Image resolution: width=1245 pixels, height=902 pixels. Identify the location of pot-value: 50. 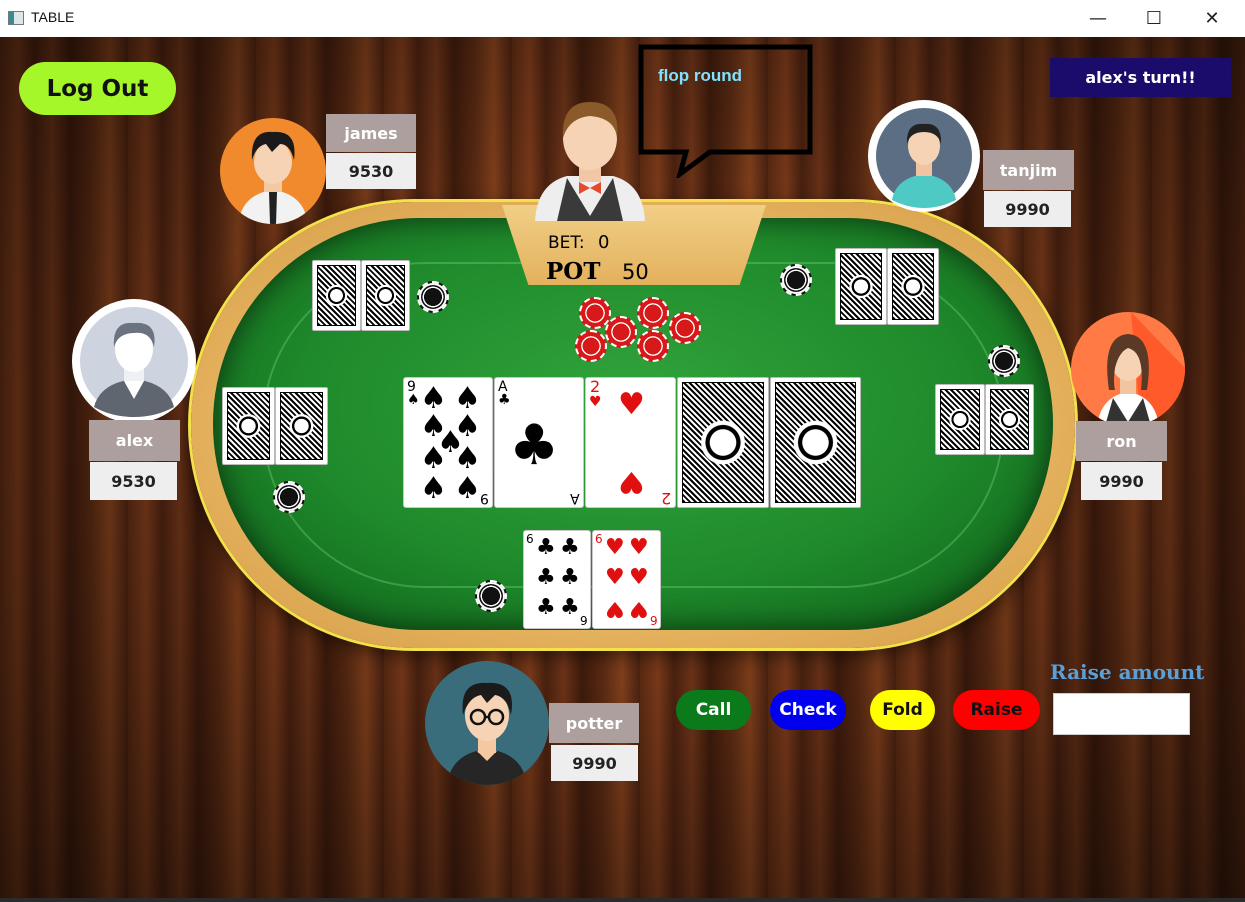
(635, 272).